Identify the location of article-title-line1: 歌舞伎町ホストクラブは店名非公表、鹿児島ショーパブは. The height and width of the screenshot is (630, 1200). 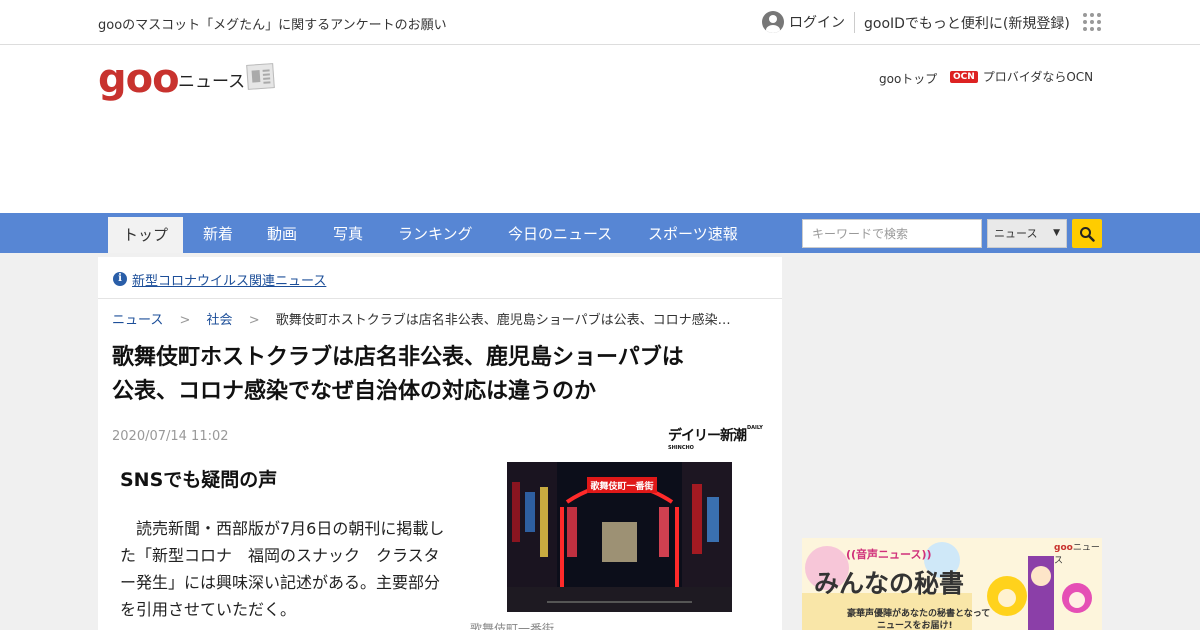
(398, 357).